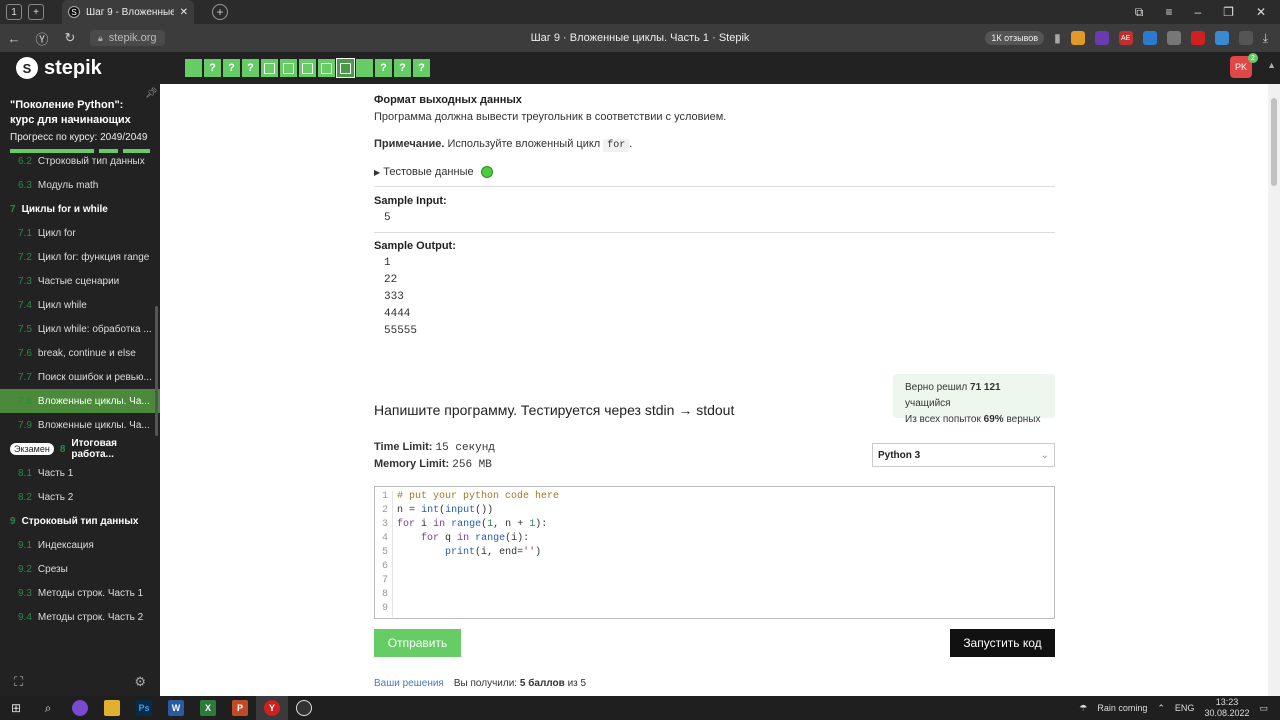 This screenshot has width=1280, height=720. What do you see at coordinates (220, 12) in the screenshot?
I see `new-tab-button: +` at bounding box center [220, 12].